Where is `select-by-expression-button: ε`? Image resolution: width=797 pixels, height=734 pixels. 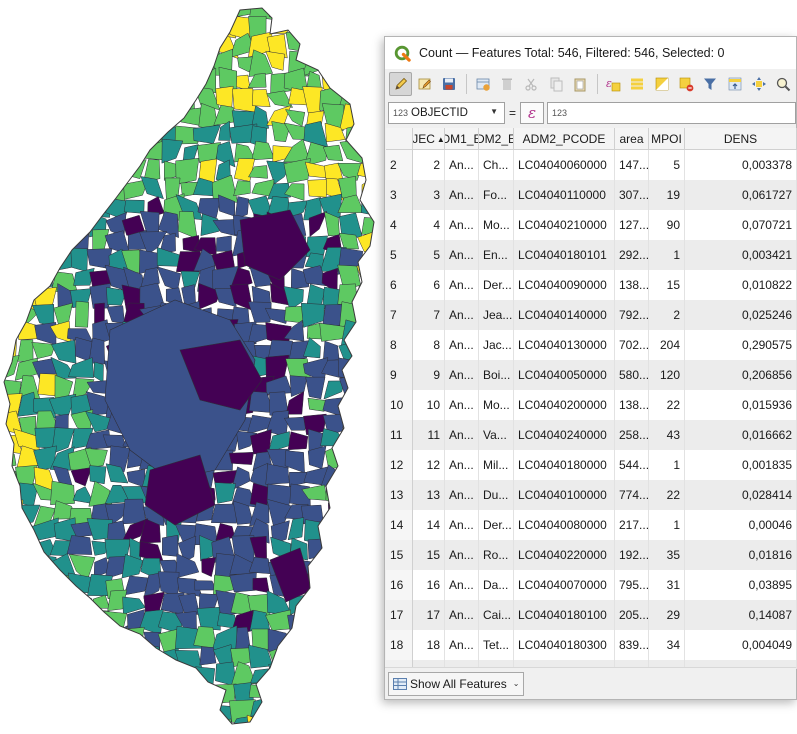
select-by-expression-button: ε is located at coordinates (613, 84).